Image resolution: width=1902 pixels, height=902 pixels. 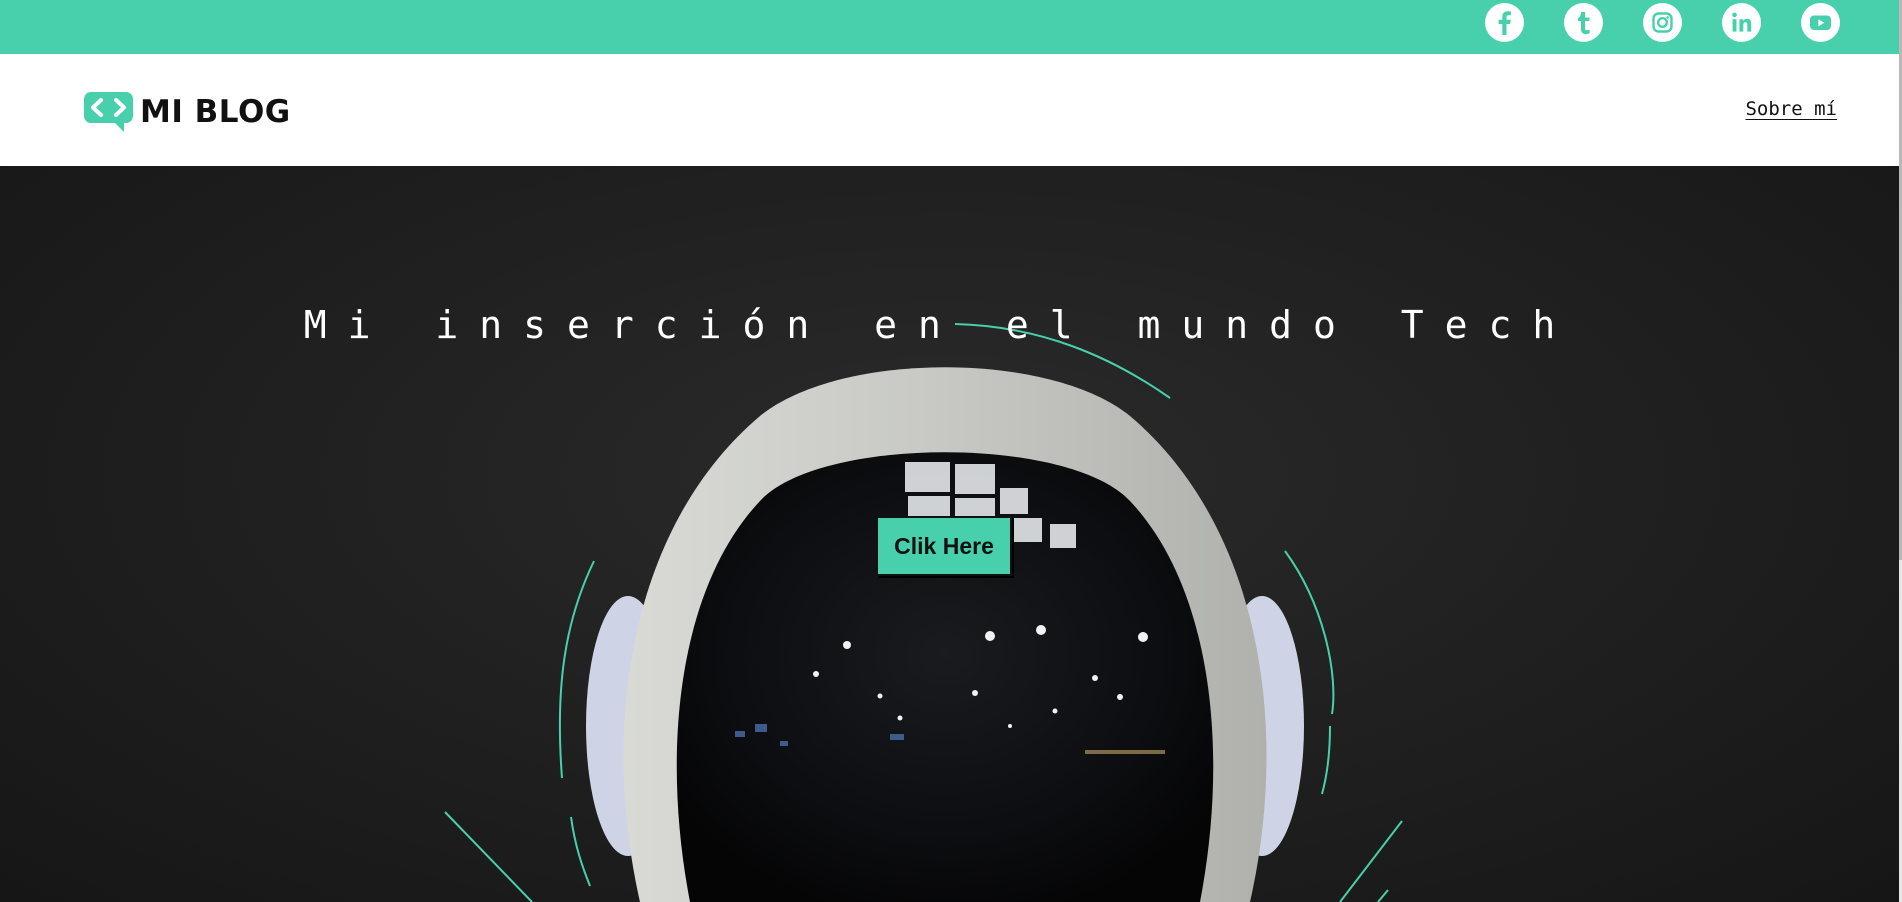 I want to click on brand-name: MI BLOG, so click(x=215, y=111).